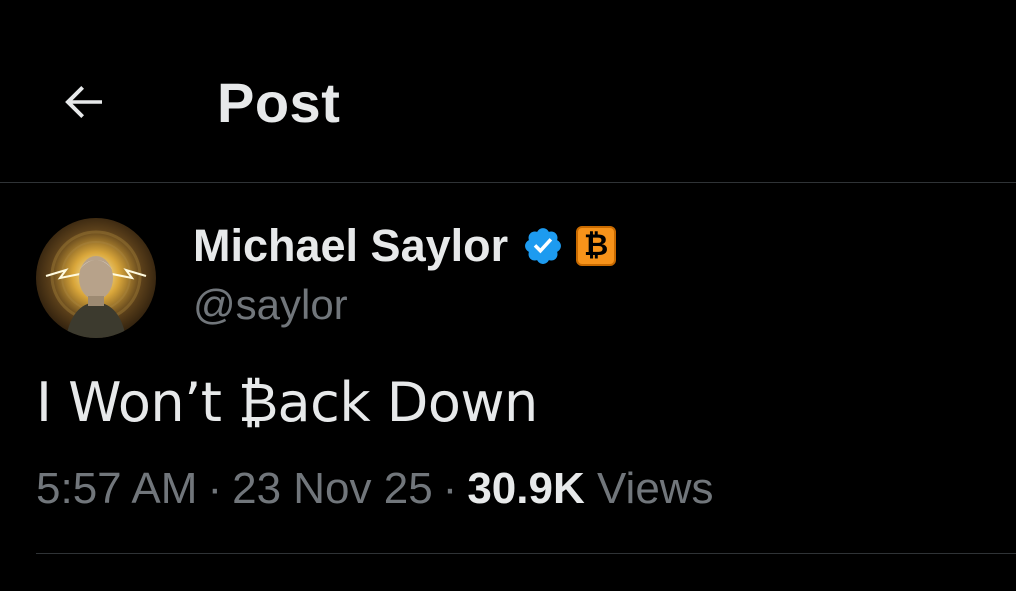  I want to click on divider, so click(526, 553).